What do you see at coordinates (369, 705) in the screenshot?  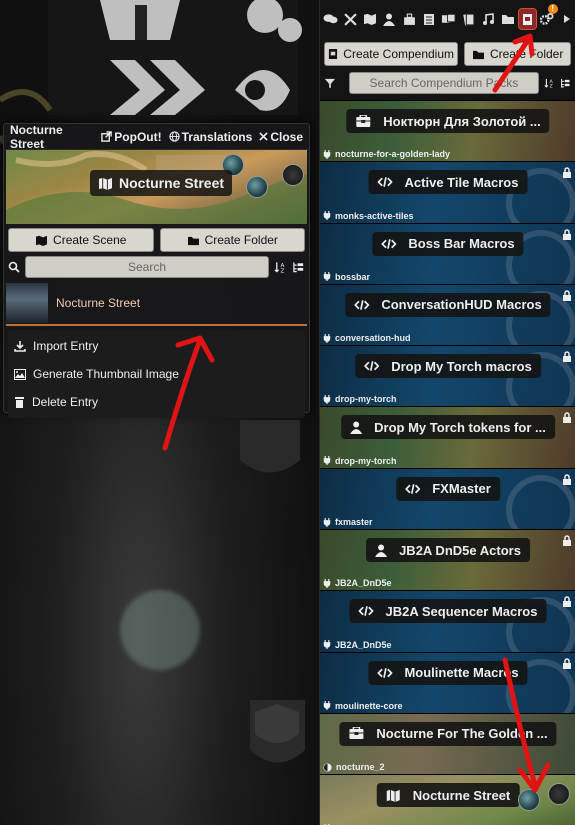 I see `pack-source-name: moulinette-core` at bounding box center [369, 705].